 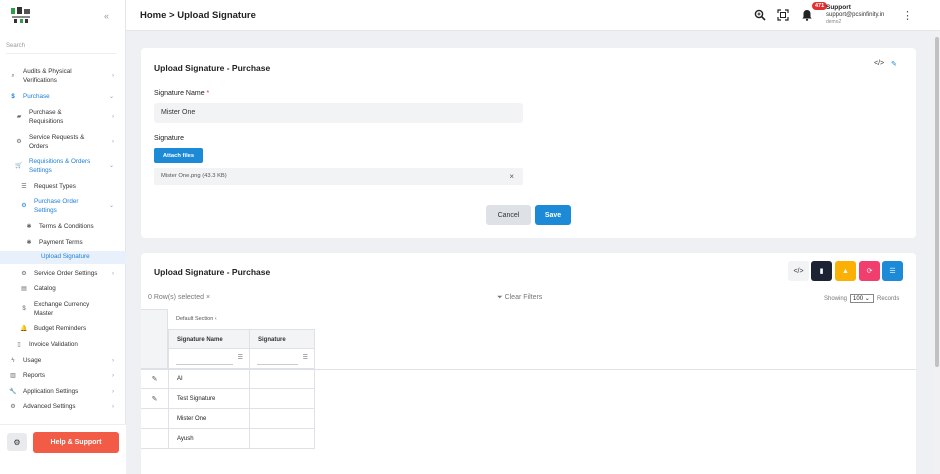 I want to click on barcode-scan-icon, so click(x=783, y=16).